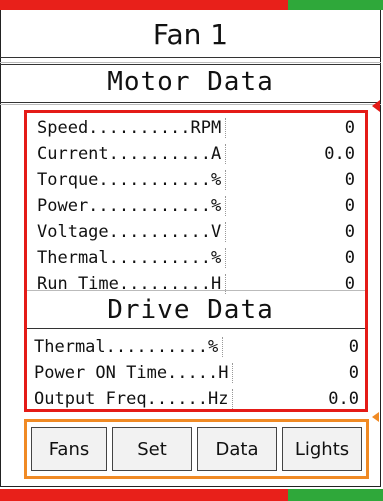  What do you see at coordinates (196, 449) in the screenshot?
I see `nav-bar: Fans Set Data Lights` at bounding box center [196, 449].